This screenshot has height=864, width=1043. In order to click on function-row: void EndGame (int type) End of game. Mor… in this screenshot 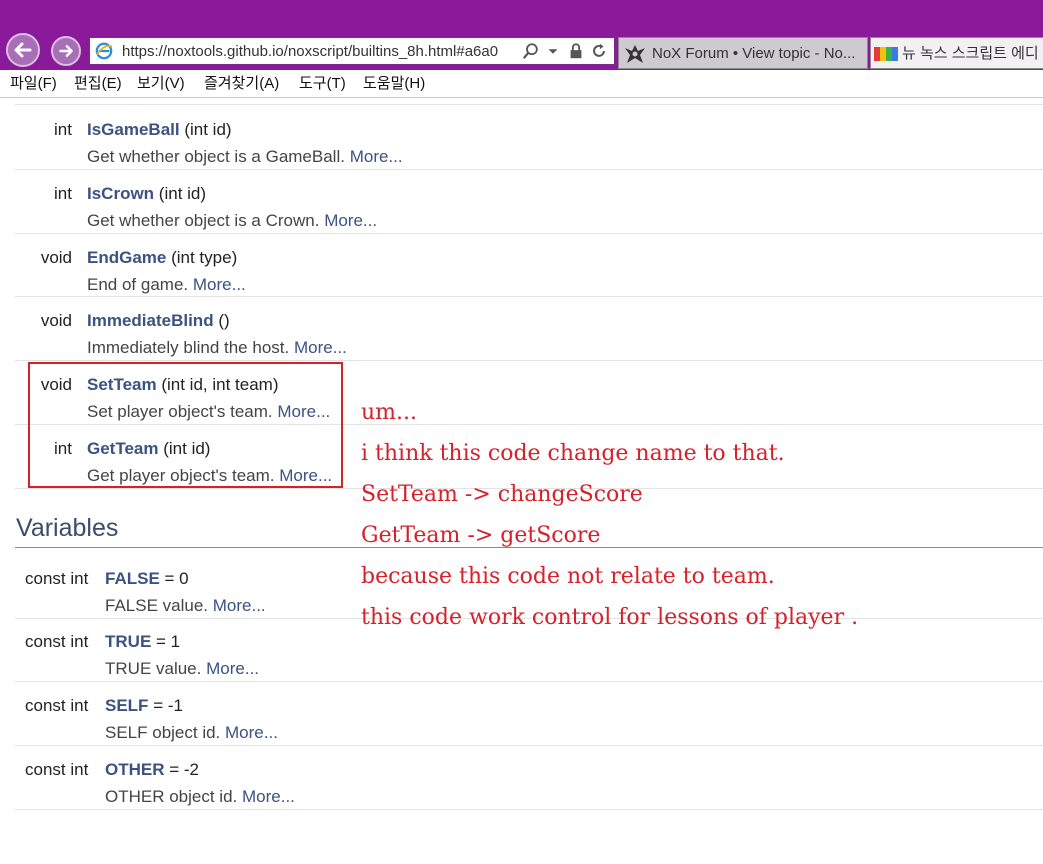, I will do `click(529, 265)`.